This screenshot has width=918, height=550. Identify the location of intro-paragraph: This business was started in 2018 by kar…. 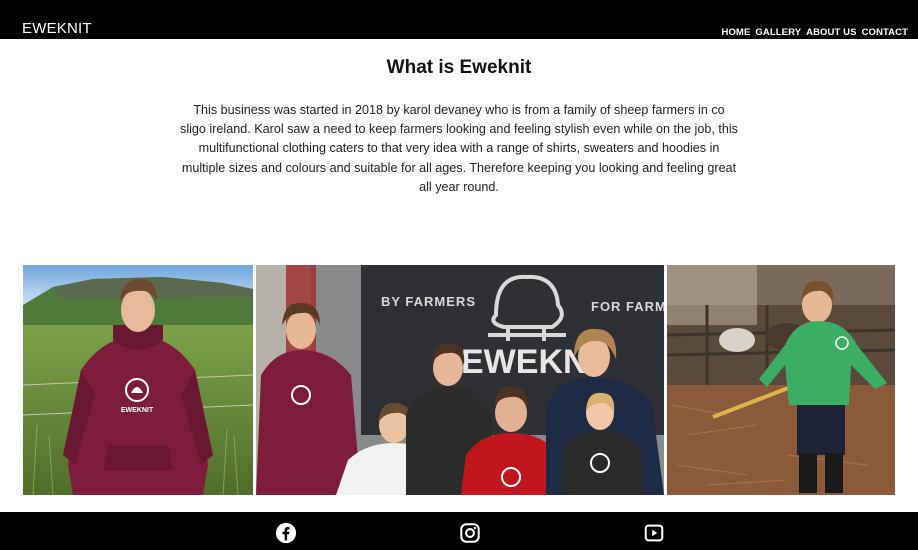
(459, 148).